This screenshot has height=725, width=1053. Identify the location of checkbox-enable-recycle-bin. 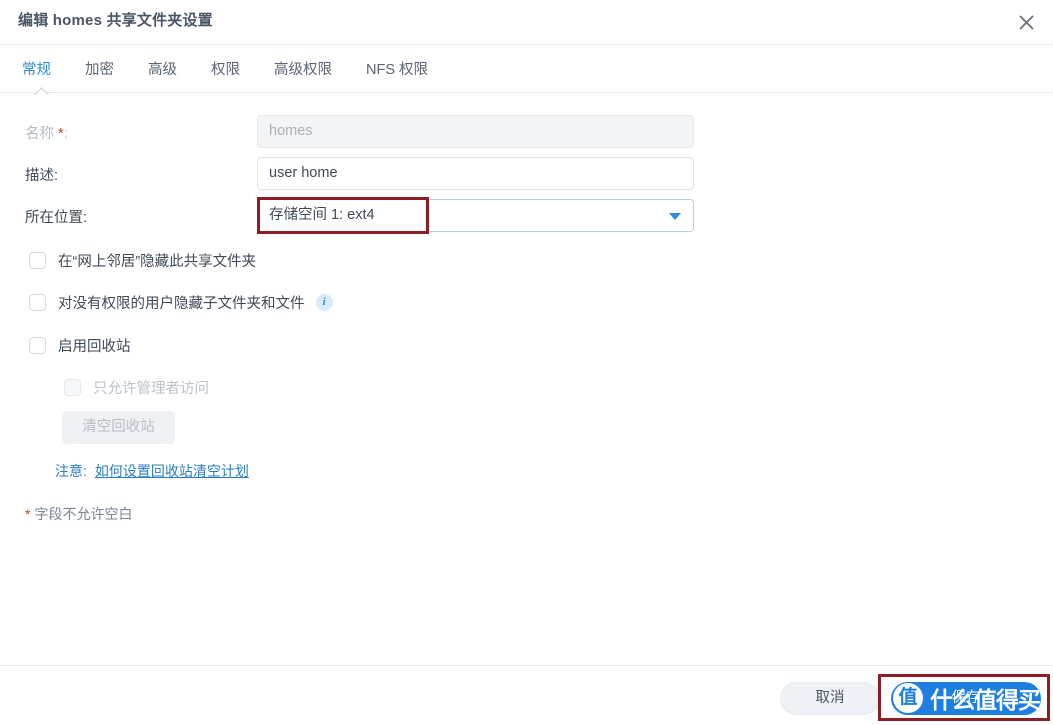
(37, 345).